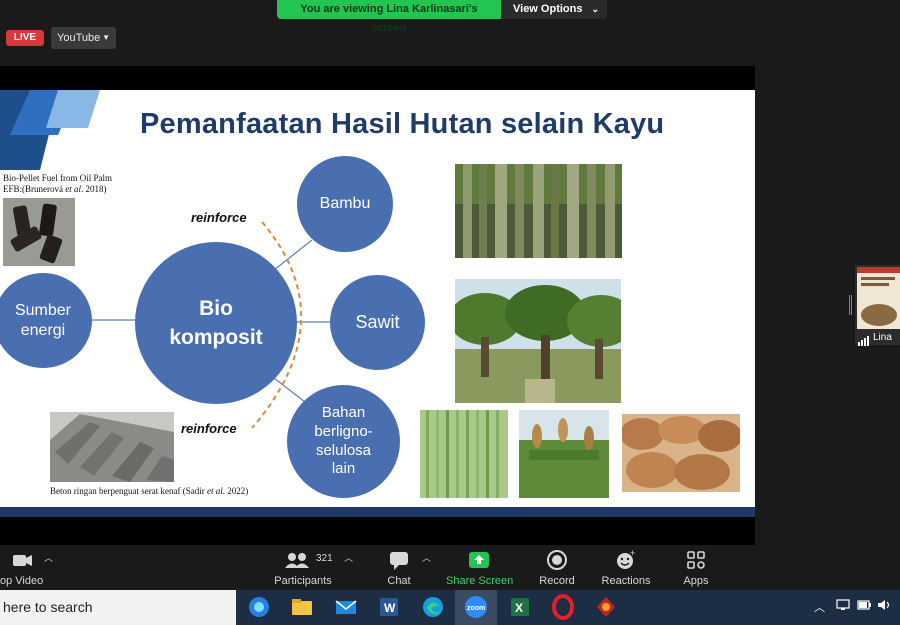 The image size is (900, 625). Describe the element at coordinates (548, 9) in the screenshot. I see `view-options-label: View Options` at that location.